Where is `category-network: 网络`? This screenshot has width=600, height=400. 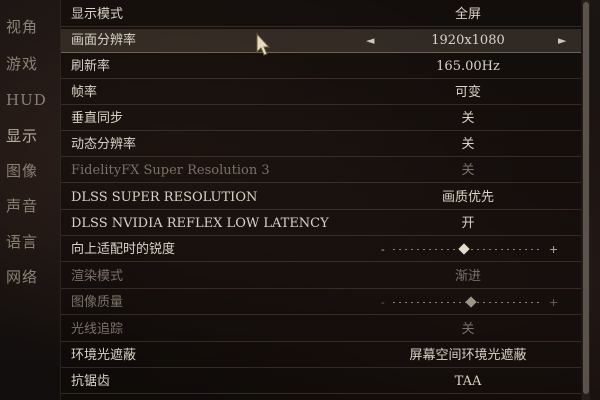
category-network: 网络 is located at coordinates (28, 277).